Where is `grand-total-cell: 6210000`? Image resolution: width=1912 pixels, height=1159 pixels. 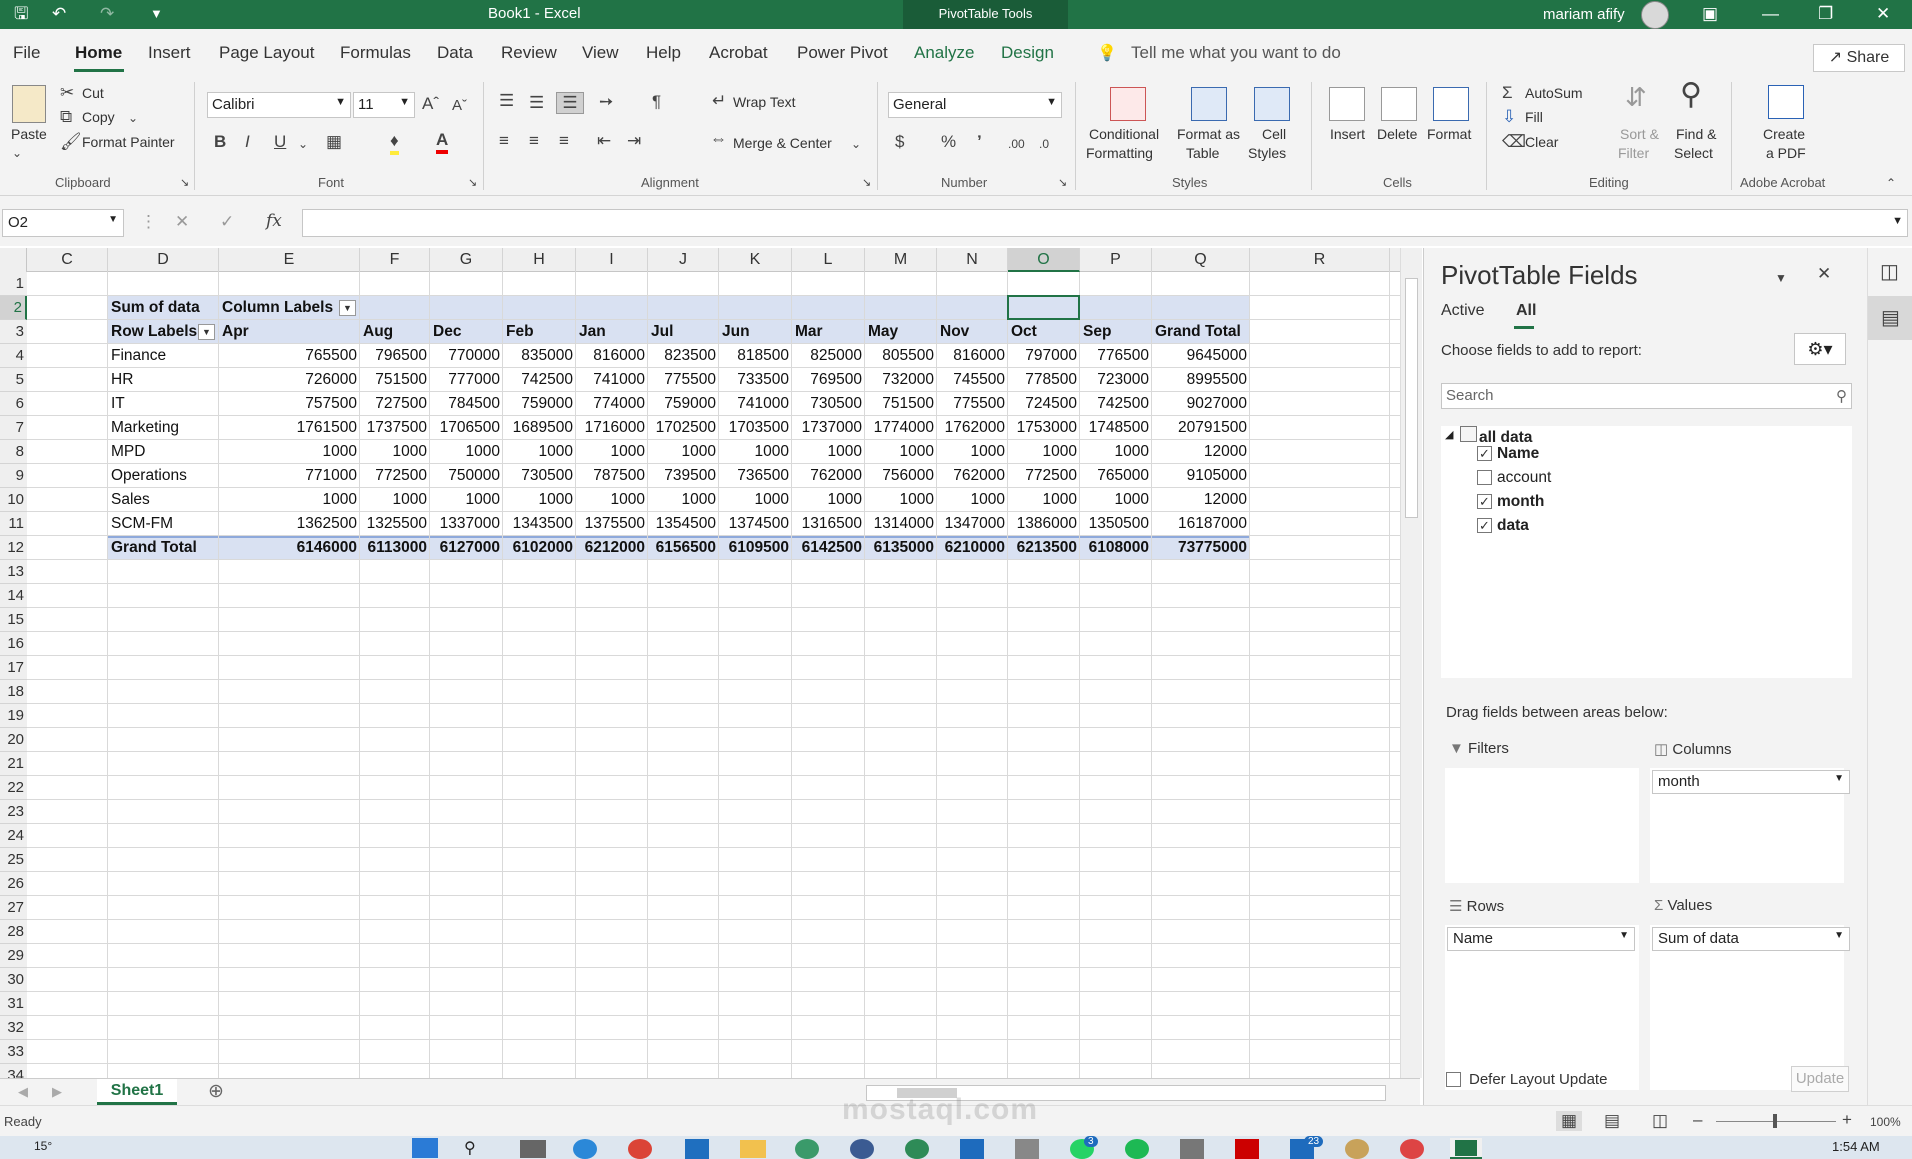 grand-total-cell: 6210000 is located at coordinates (972, 548).